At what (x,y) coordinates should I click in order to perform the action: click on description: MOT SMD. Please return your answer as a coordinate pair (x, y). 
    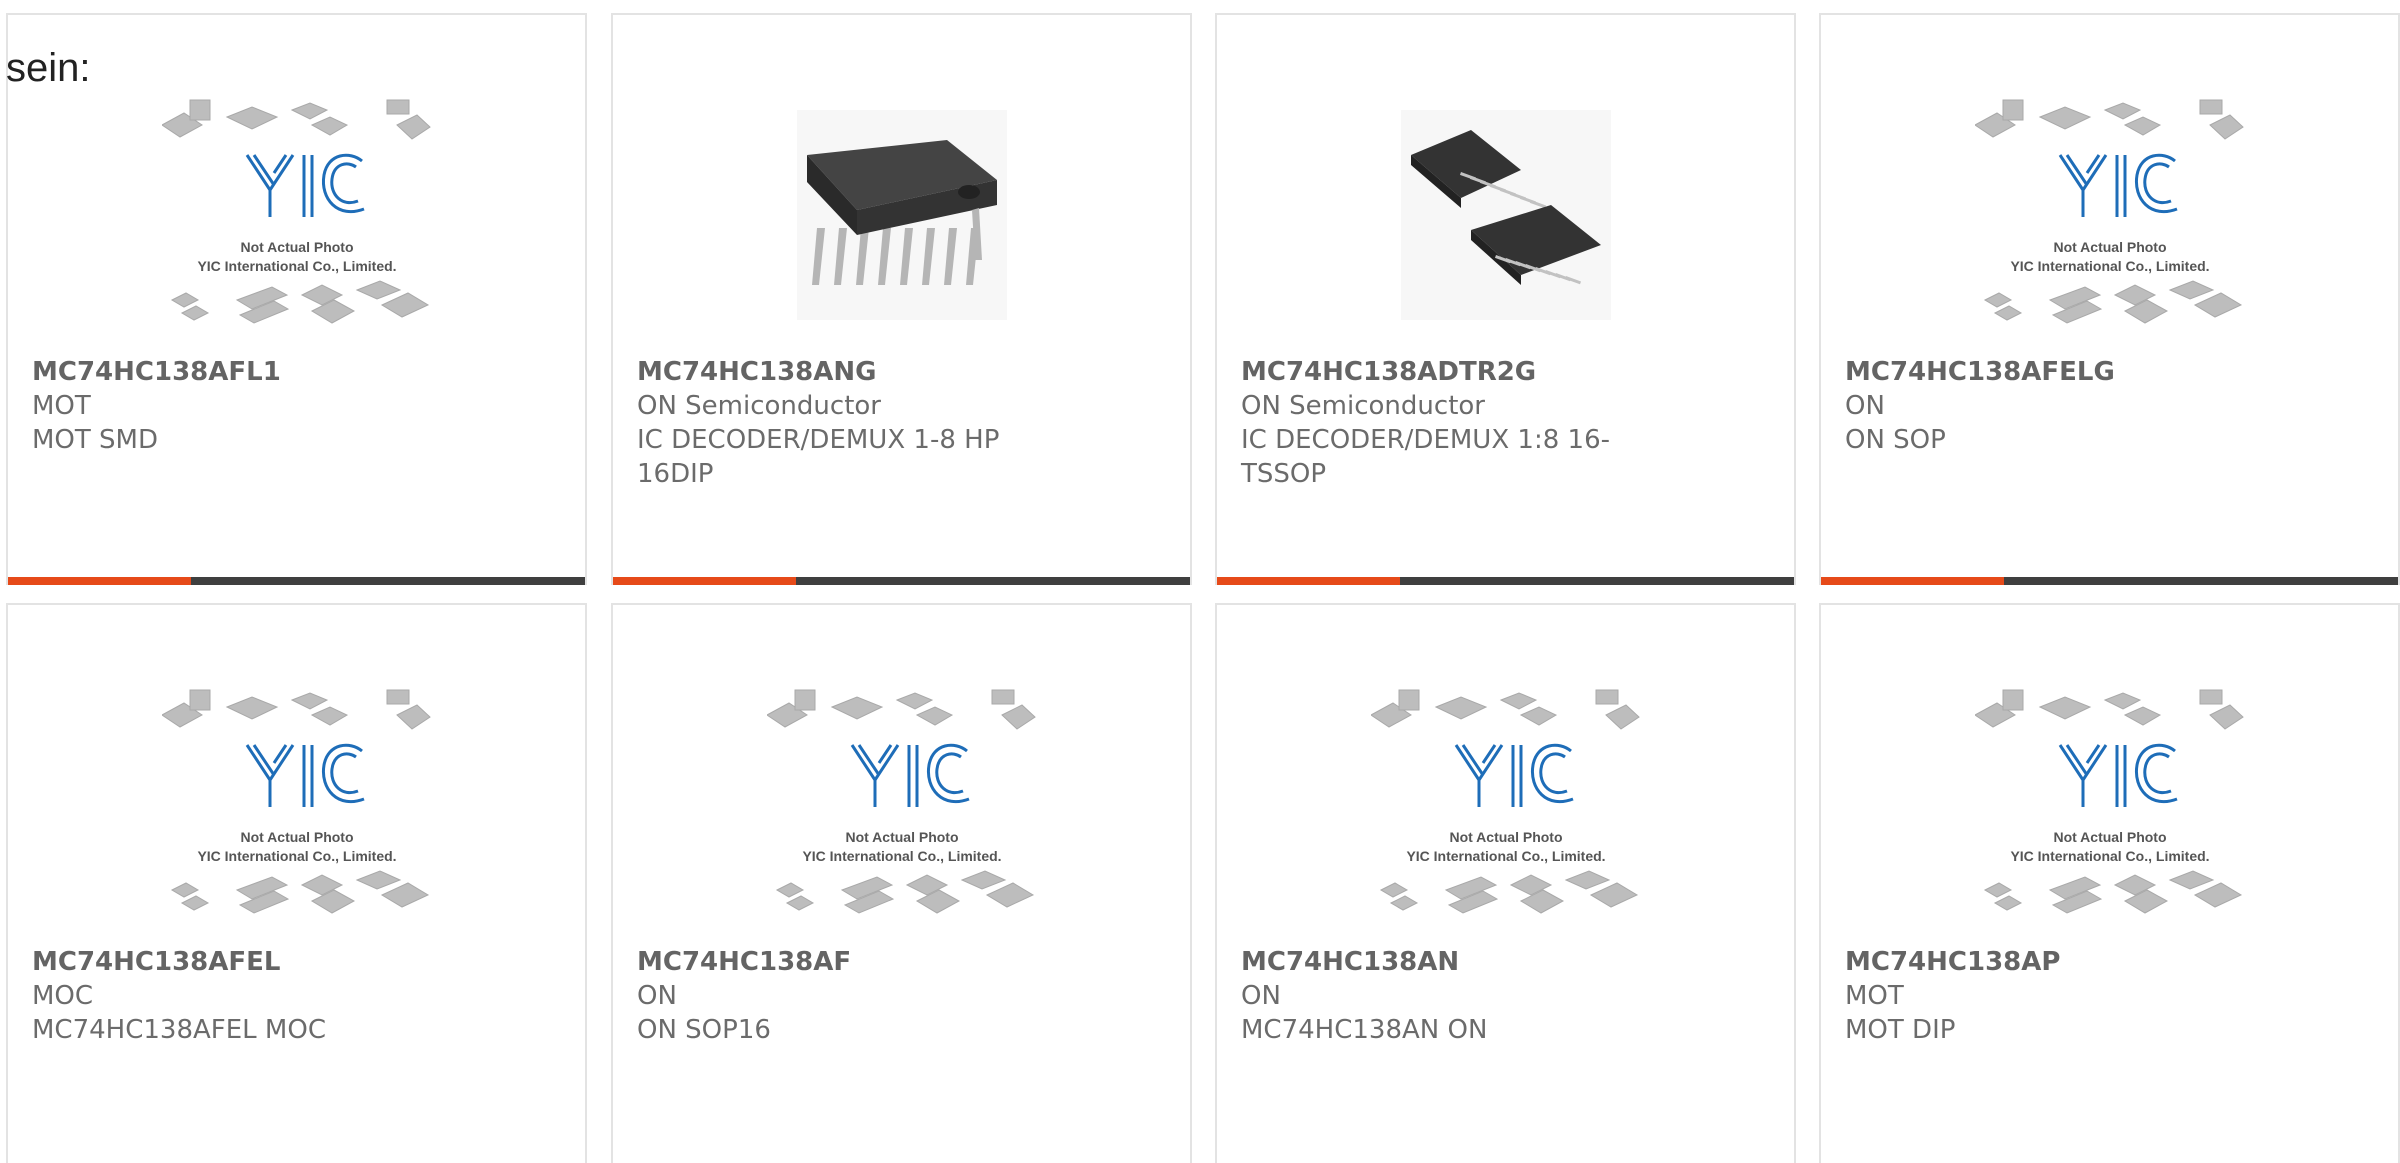
    Looking at the image, I should click on (95, 440).